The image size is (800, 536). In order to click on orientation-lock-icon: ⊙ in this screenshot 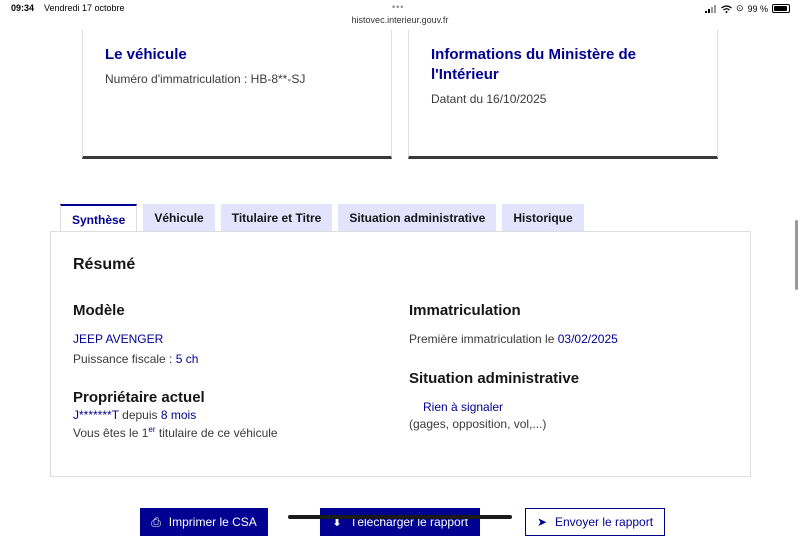, I will do `click(739, 8)`.